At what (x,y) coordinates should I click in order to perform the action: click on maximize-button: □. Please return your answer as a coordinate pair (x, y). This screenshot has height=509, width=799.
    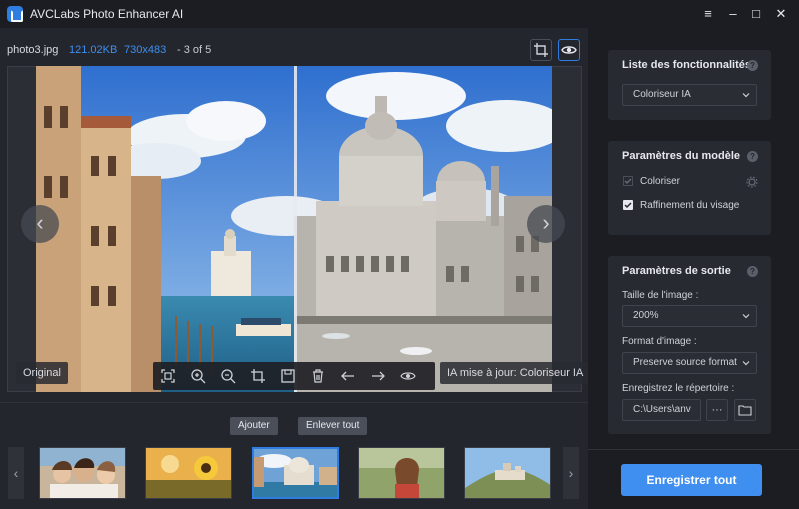
    Looking at the image, I should click on (756, 14).